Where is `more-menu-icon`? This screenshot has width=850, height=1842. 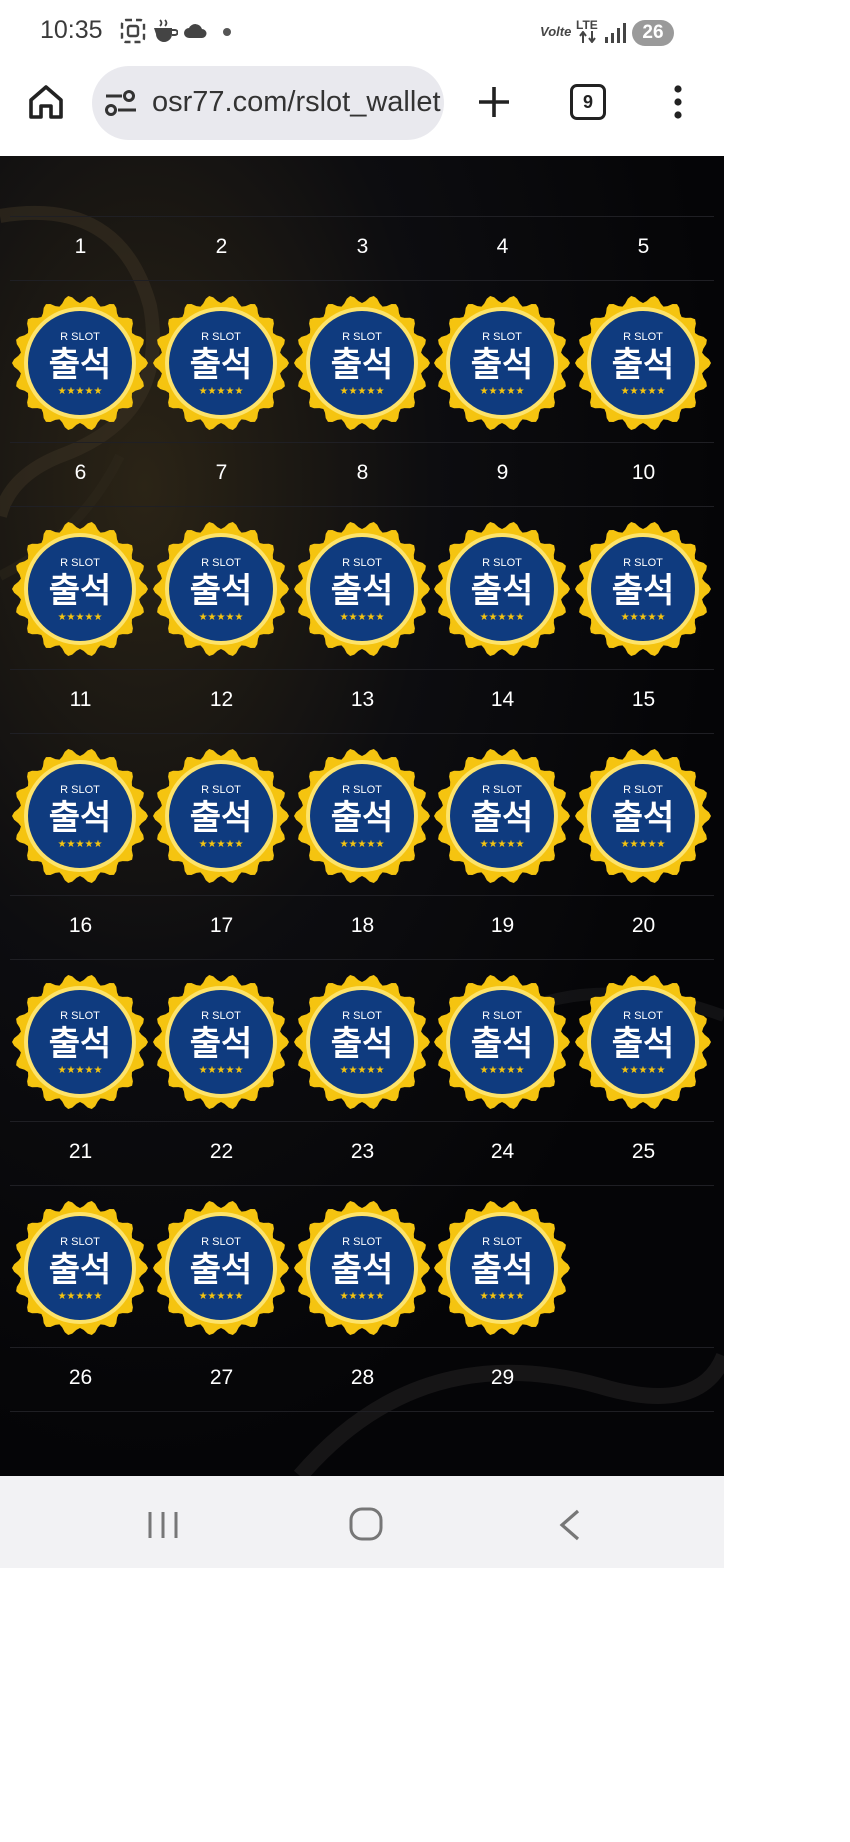
more-menu-icon is located at coordinates (678, 102).